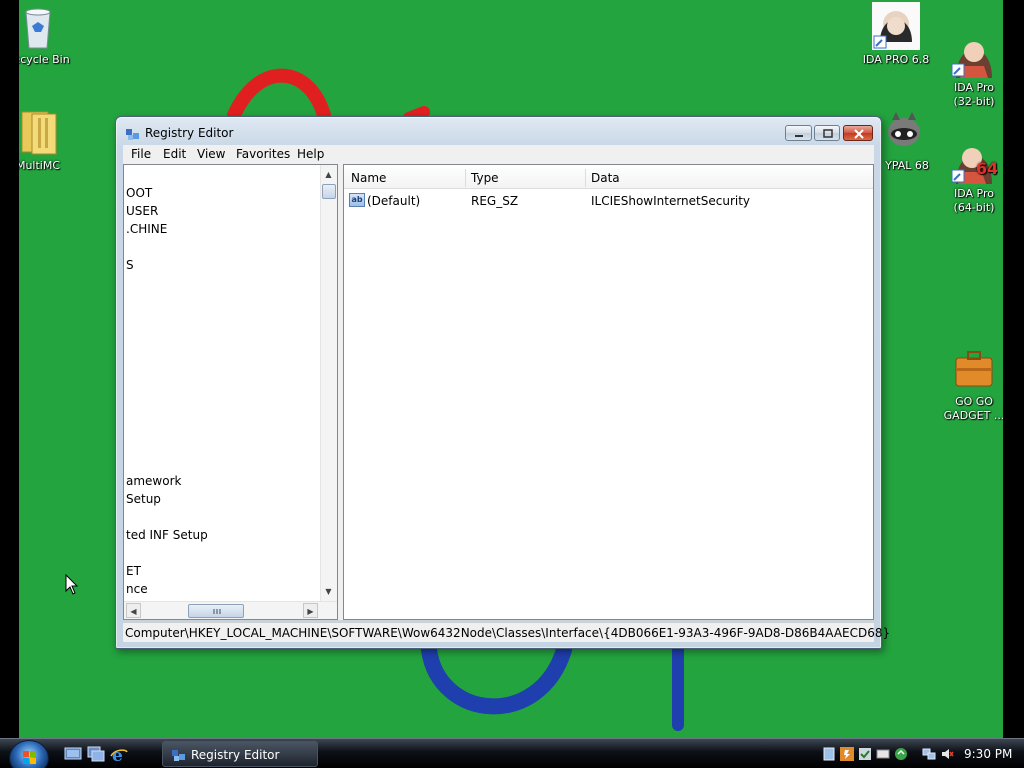  What do you see at coordinates (216, 611) in the screenshot?
I see `horizontal-scroll-thumb` at bounding box center [216, 611].